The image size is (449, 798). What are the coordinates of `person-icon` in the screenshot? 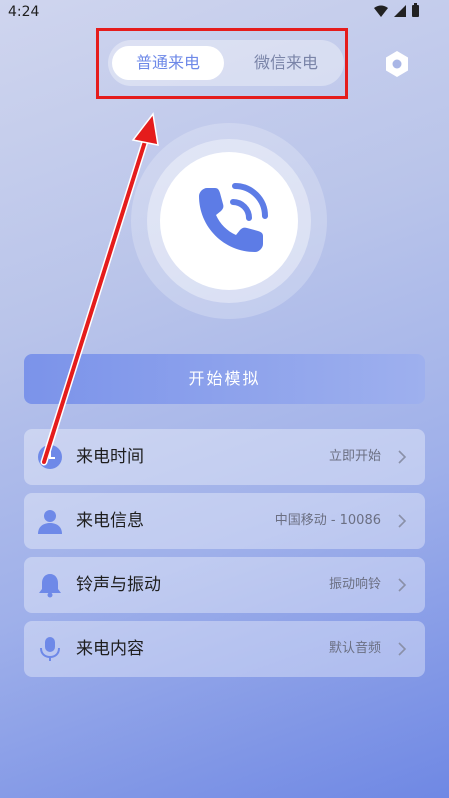 It's located at (50, 522).